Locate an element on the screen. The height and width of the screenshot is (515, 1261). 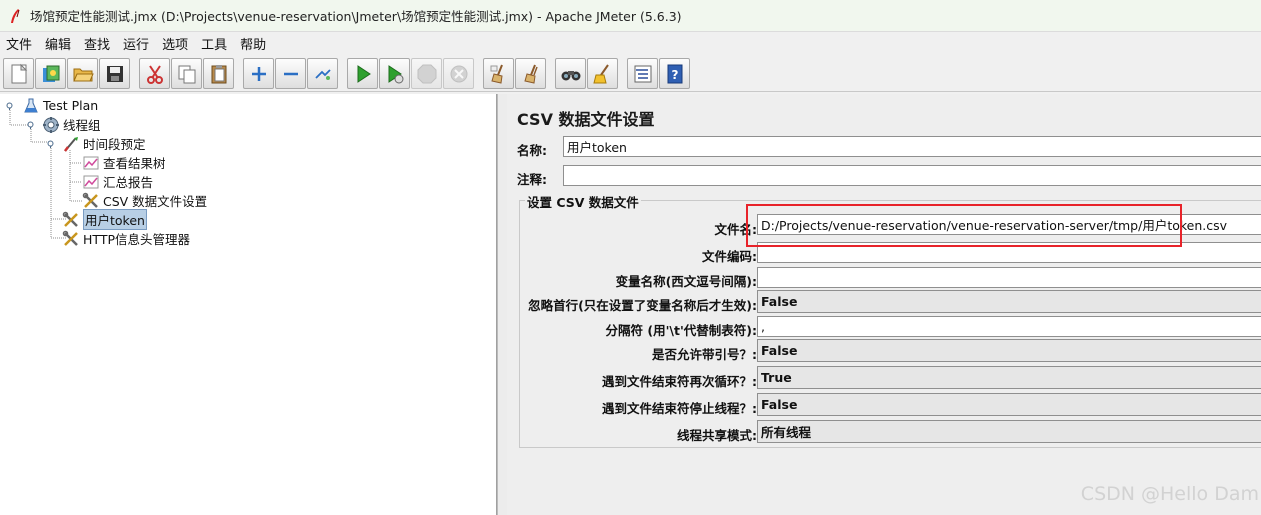
save-button is located at coordinates (114, 73).